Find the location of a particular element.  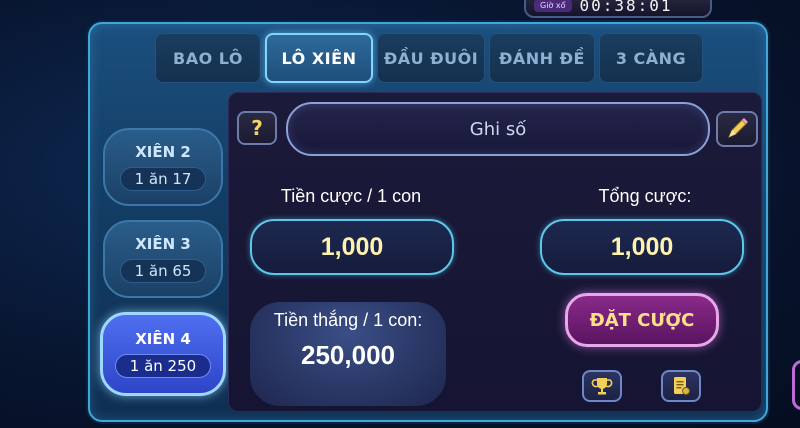

draw-timer: Giờ xổ 00:38:01 is located at coordinates (618, 9).